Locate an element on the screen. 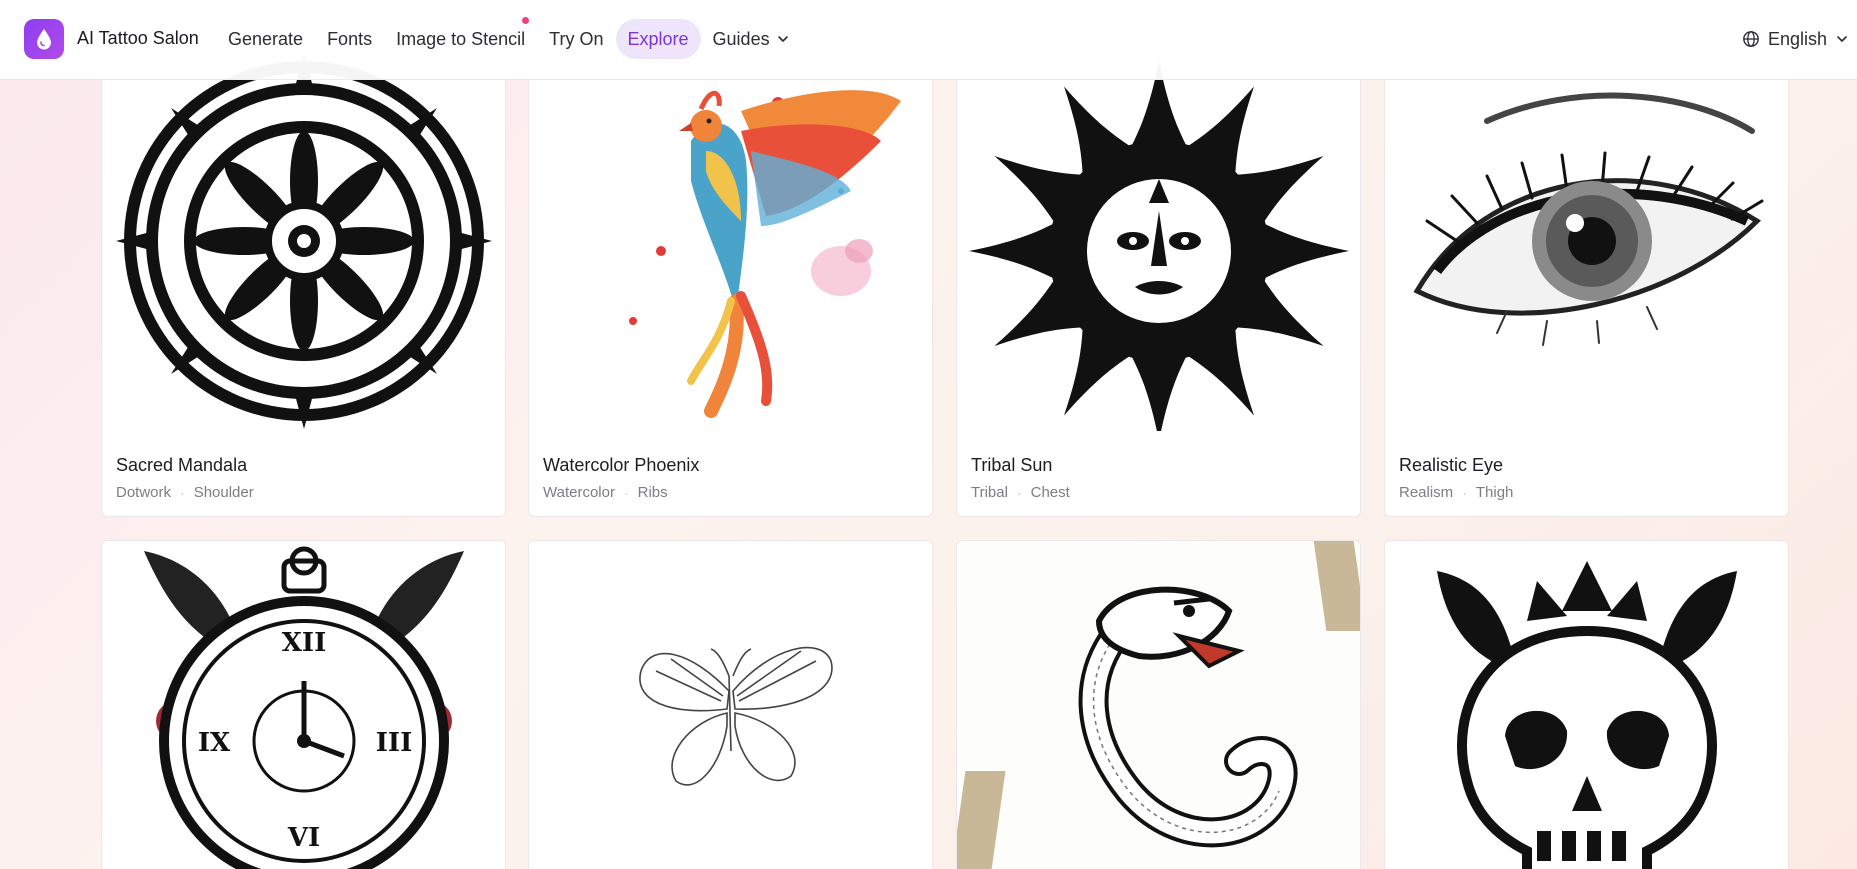 The height and width of the screenshot is (869, 1857). gallery-card-realistic-eye: Realistic Eye Realism · Thigh is located at coordinates (1586, 278).